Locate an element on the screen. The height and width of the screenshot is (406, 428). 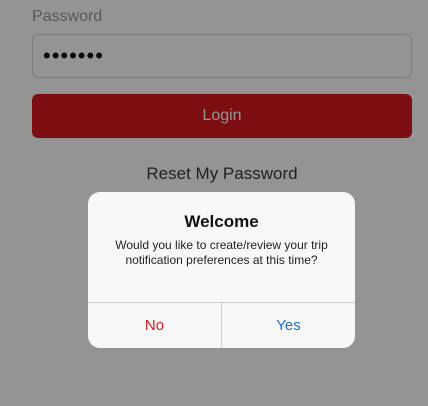
dialog-title: Welcome is located at coordinates (221, 221).